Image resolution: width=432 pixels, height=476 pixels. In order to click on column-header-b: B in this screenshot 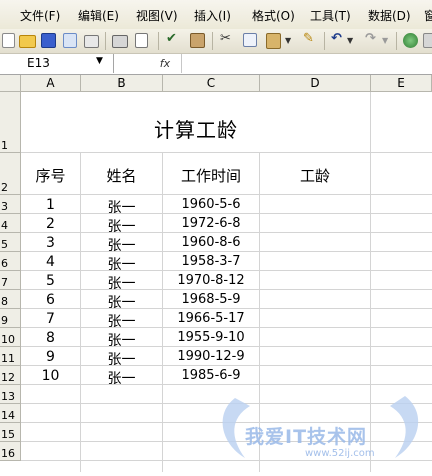, I will do `click(122, 83)`.